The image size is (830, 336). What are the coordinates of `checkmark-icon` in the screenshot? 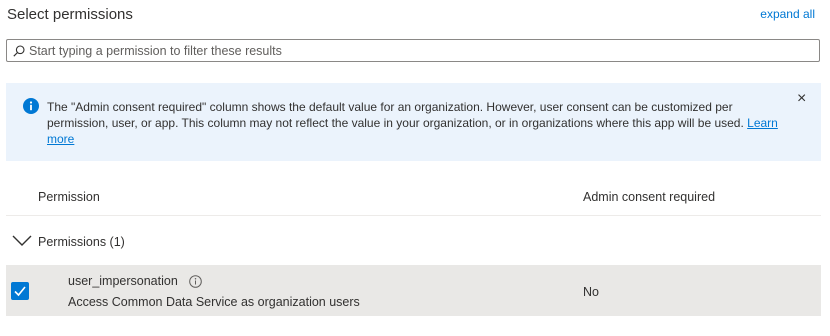 It's located at (20, 291).